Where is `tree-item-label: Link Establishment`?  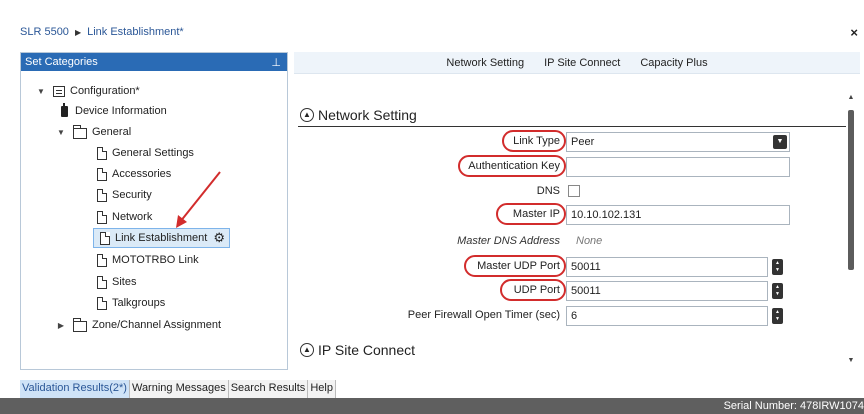 tree-item-label: Link Establishment is located at coordinates (161, 238).